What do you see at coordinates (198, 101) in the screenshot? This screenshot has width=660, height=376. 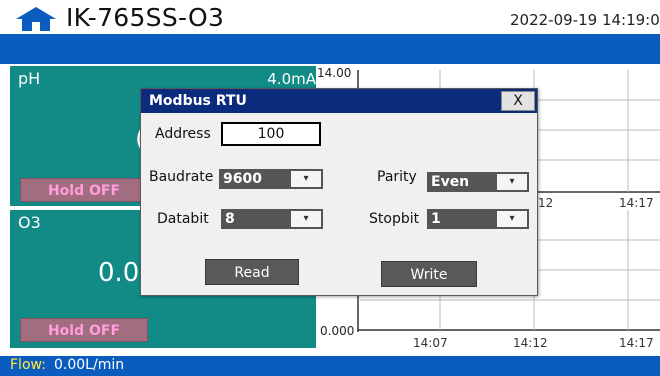 I see `dialog-title: Modbus RTU` at bounding box center [198, 101].